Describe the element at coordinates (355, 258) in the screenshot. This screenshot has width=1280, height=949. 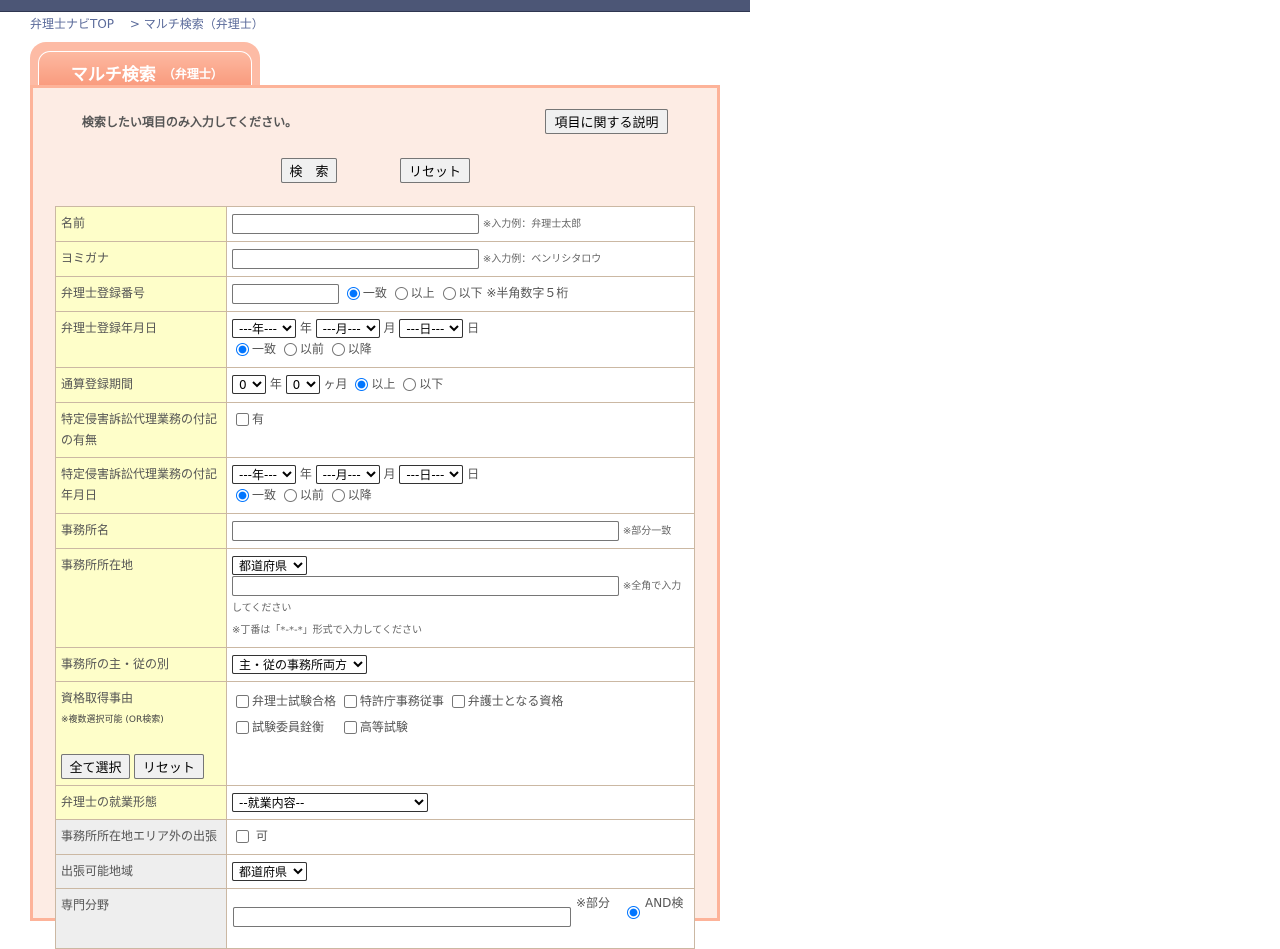
I see `kana-input` at that location.